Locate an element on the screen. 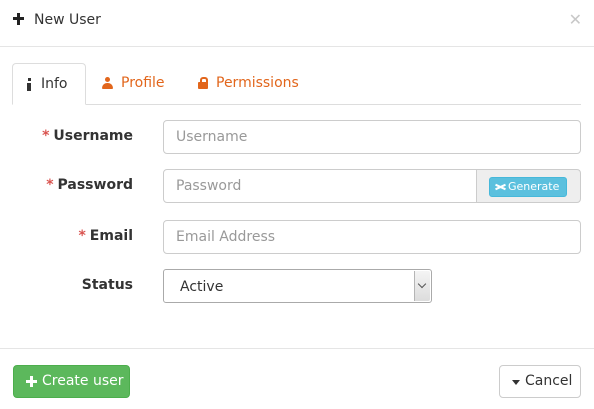  tab-permissions: Permissions is located at coordinates (248, 84).